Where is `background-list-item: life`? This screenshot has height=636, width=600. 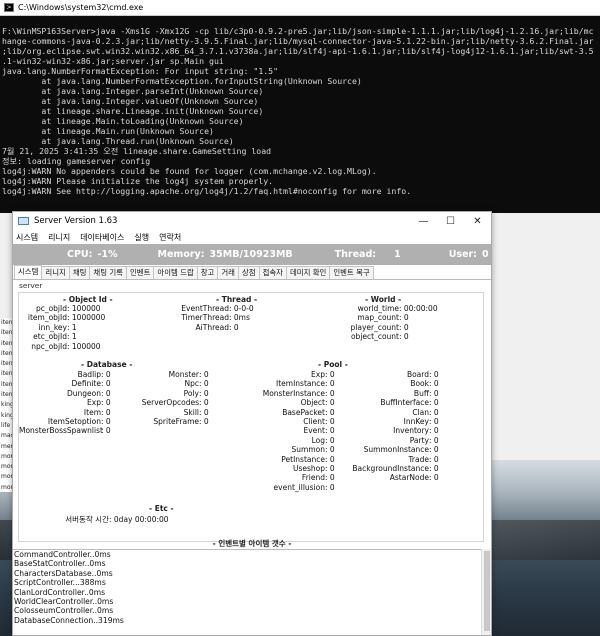
background-list-item: life is located at coordinates (6, 425).